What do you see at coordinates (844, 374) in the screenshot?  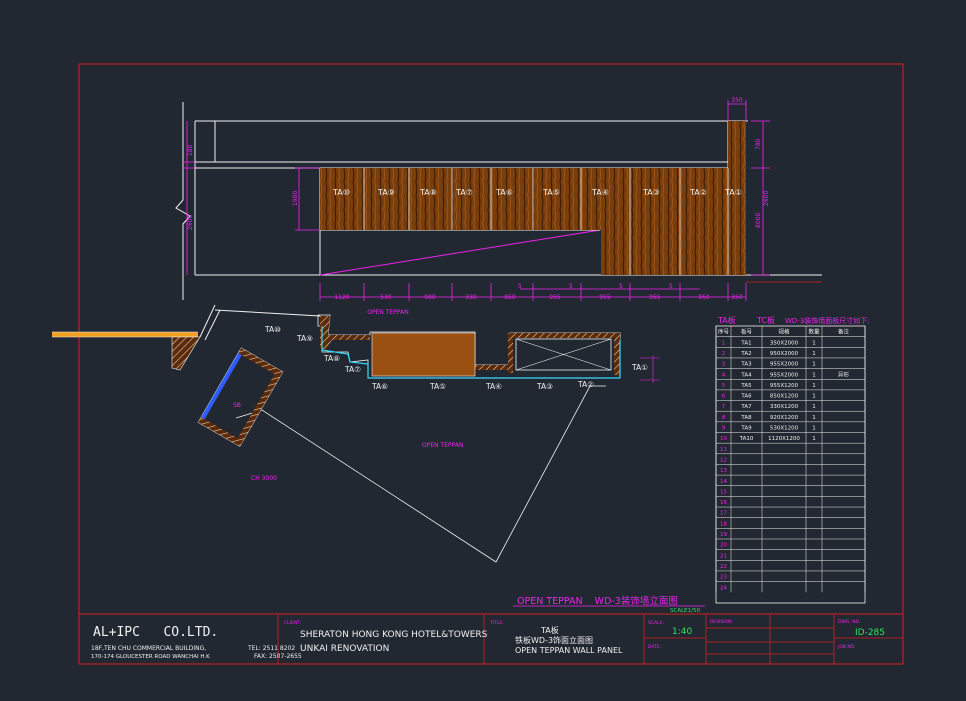 I see `schedule-cell: 异形` at bounding box center [844, 374].